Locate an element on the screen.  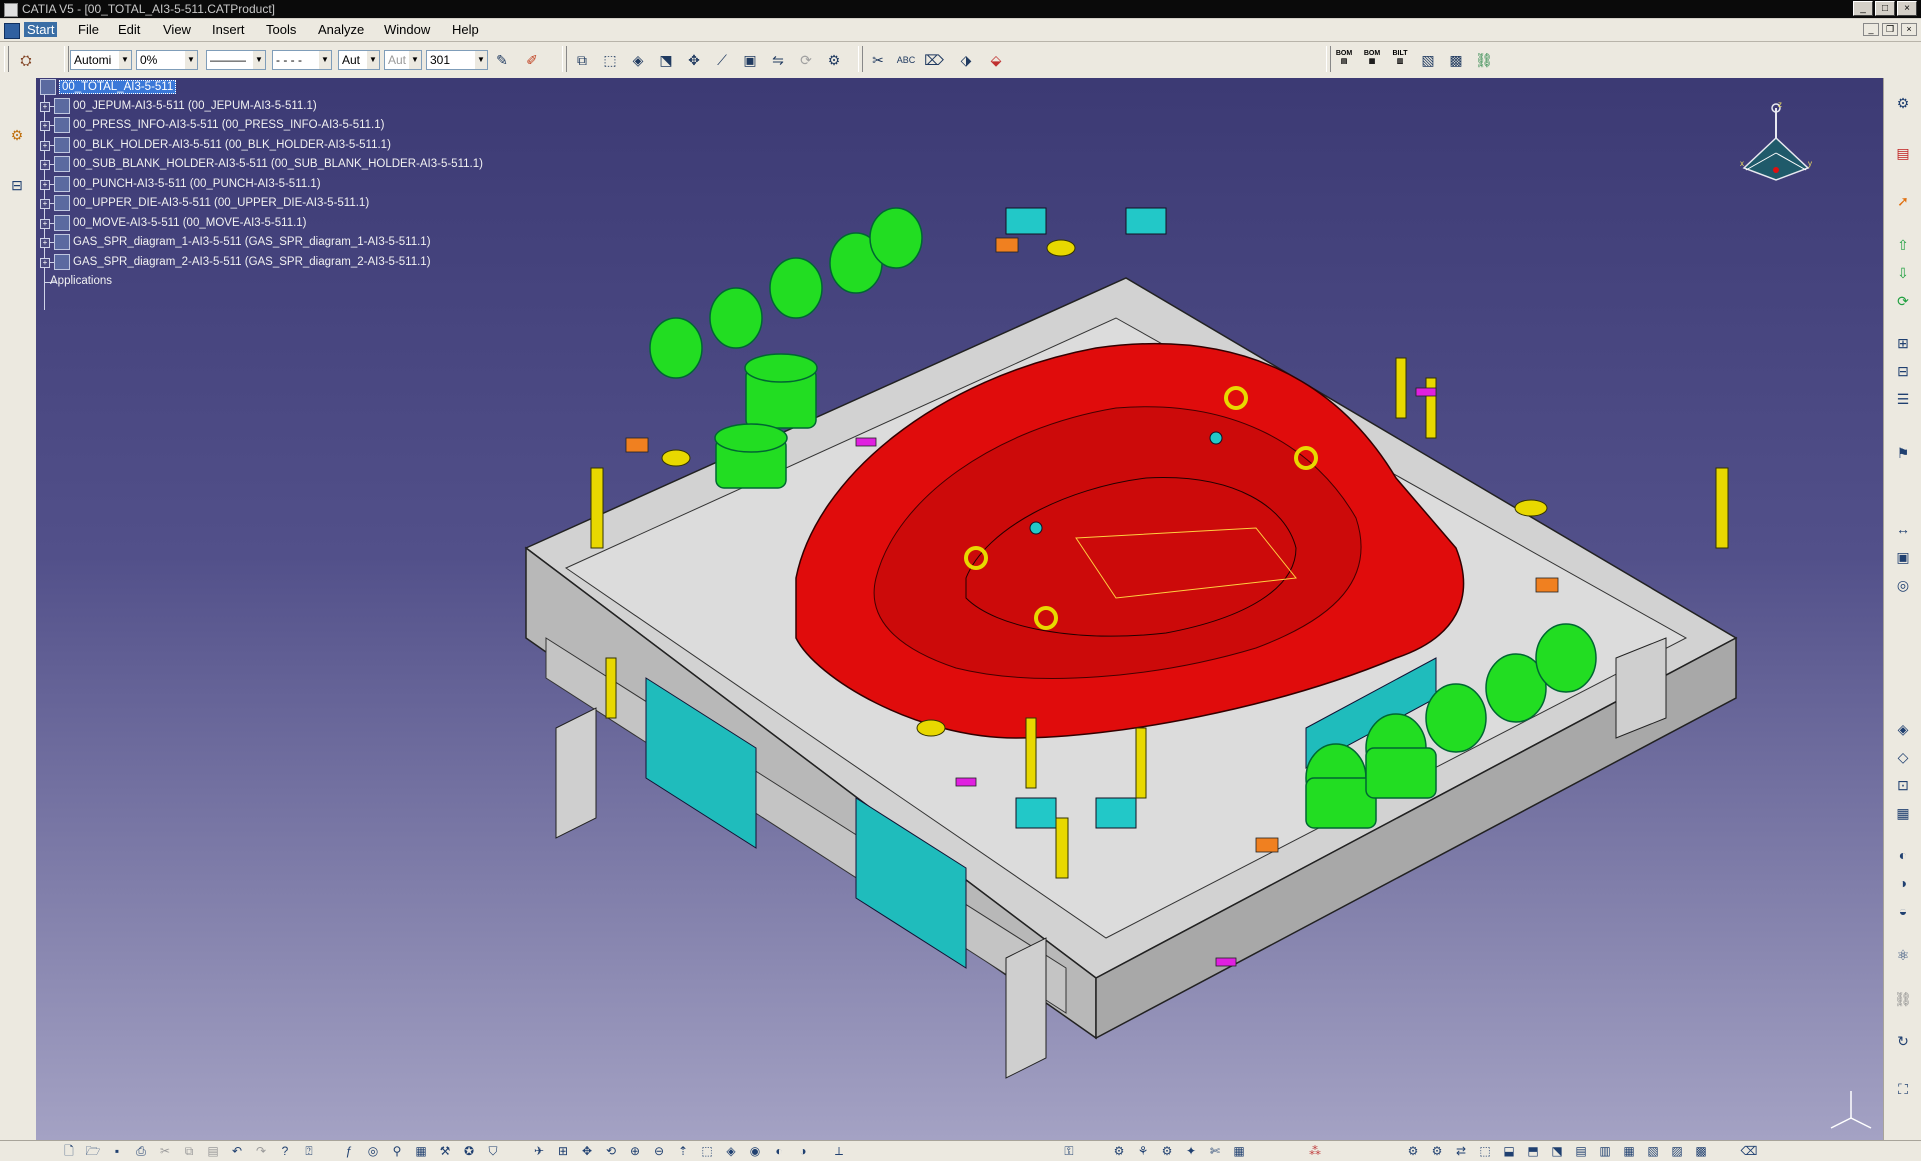
gear2-icon: ⚙ is located at coordinates (1167, 1151).